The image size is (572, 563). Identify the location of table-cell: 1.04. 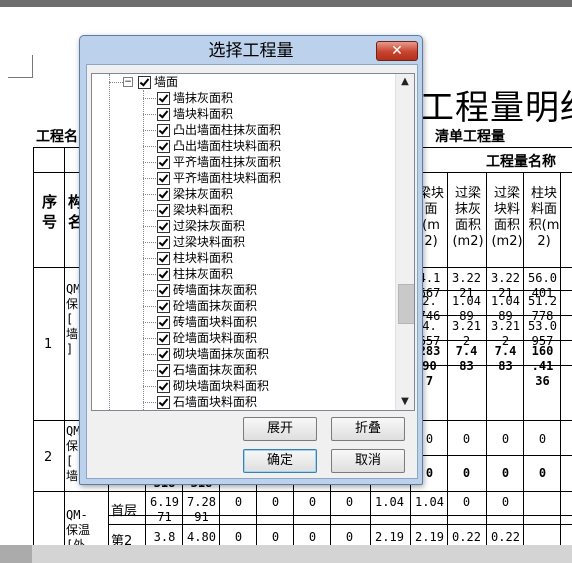
(389, 502).